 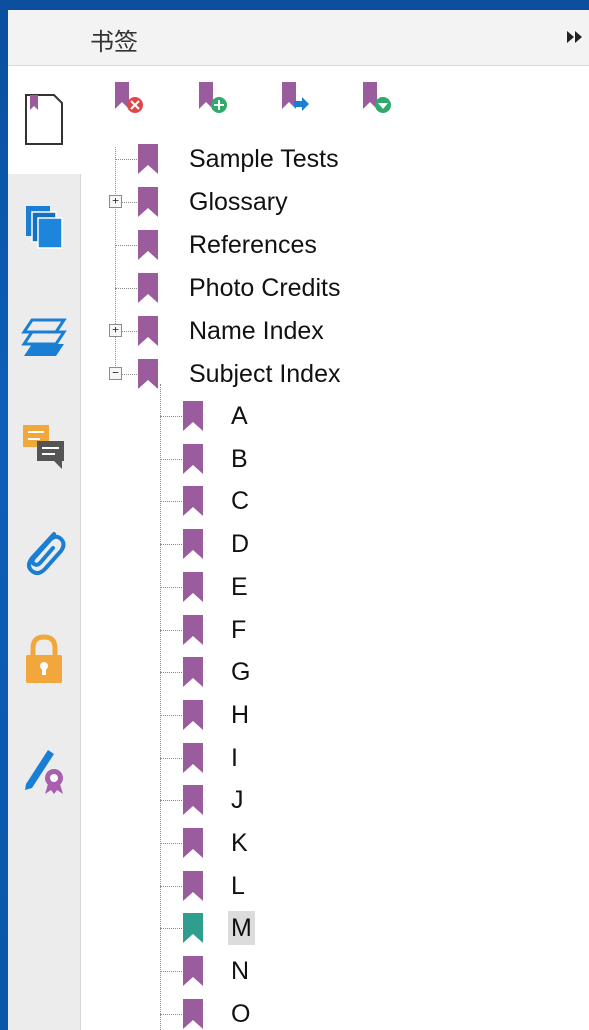 What do you see at coordinates (234, 758) in the screenshot?
I see `bookmark-label: I` at bounding box center [234, 758].